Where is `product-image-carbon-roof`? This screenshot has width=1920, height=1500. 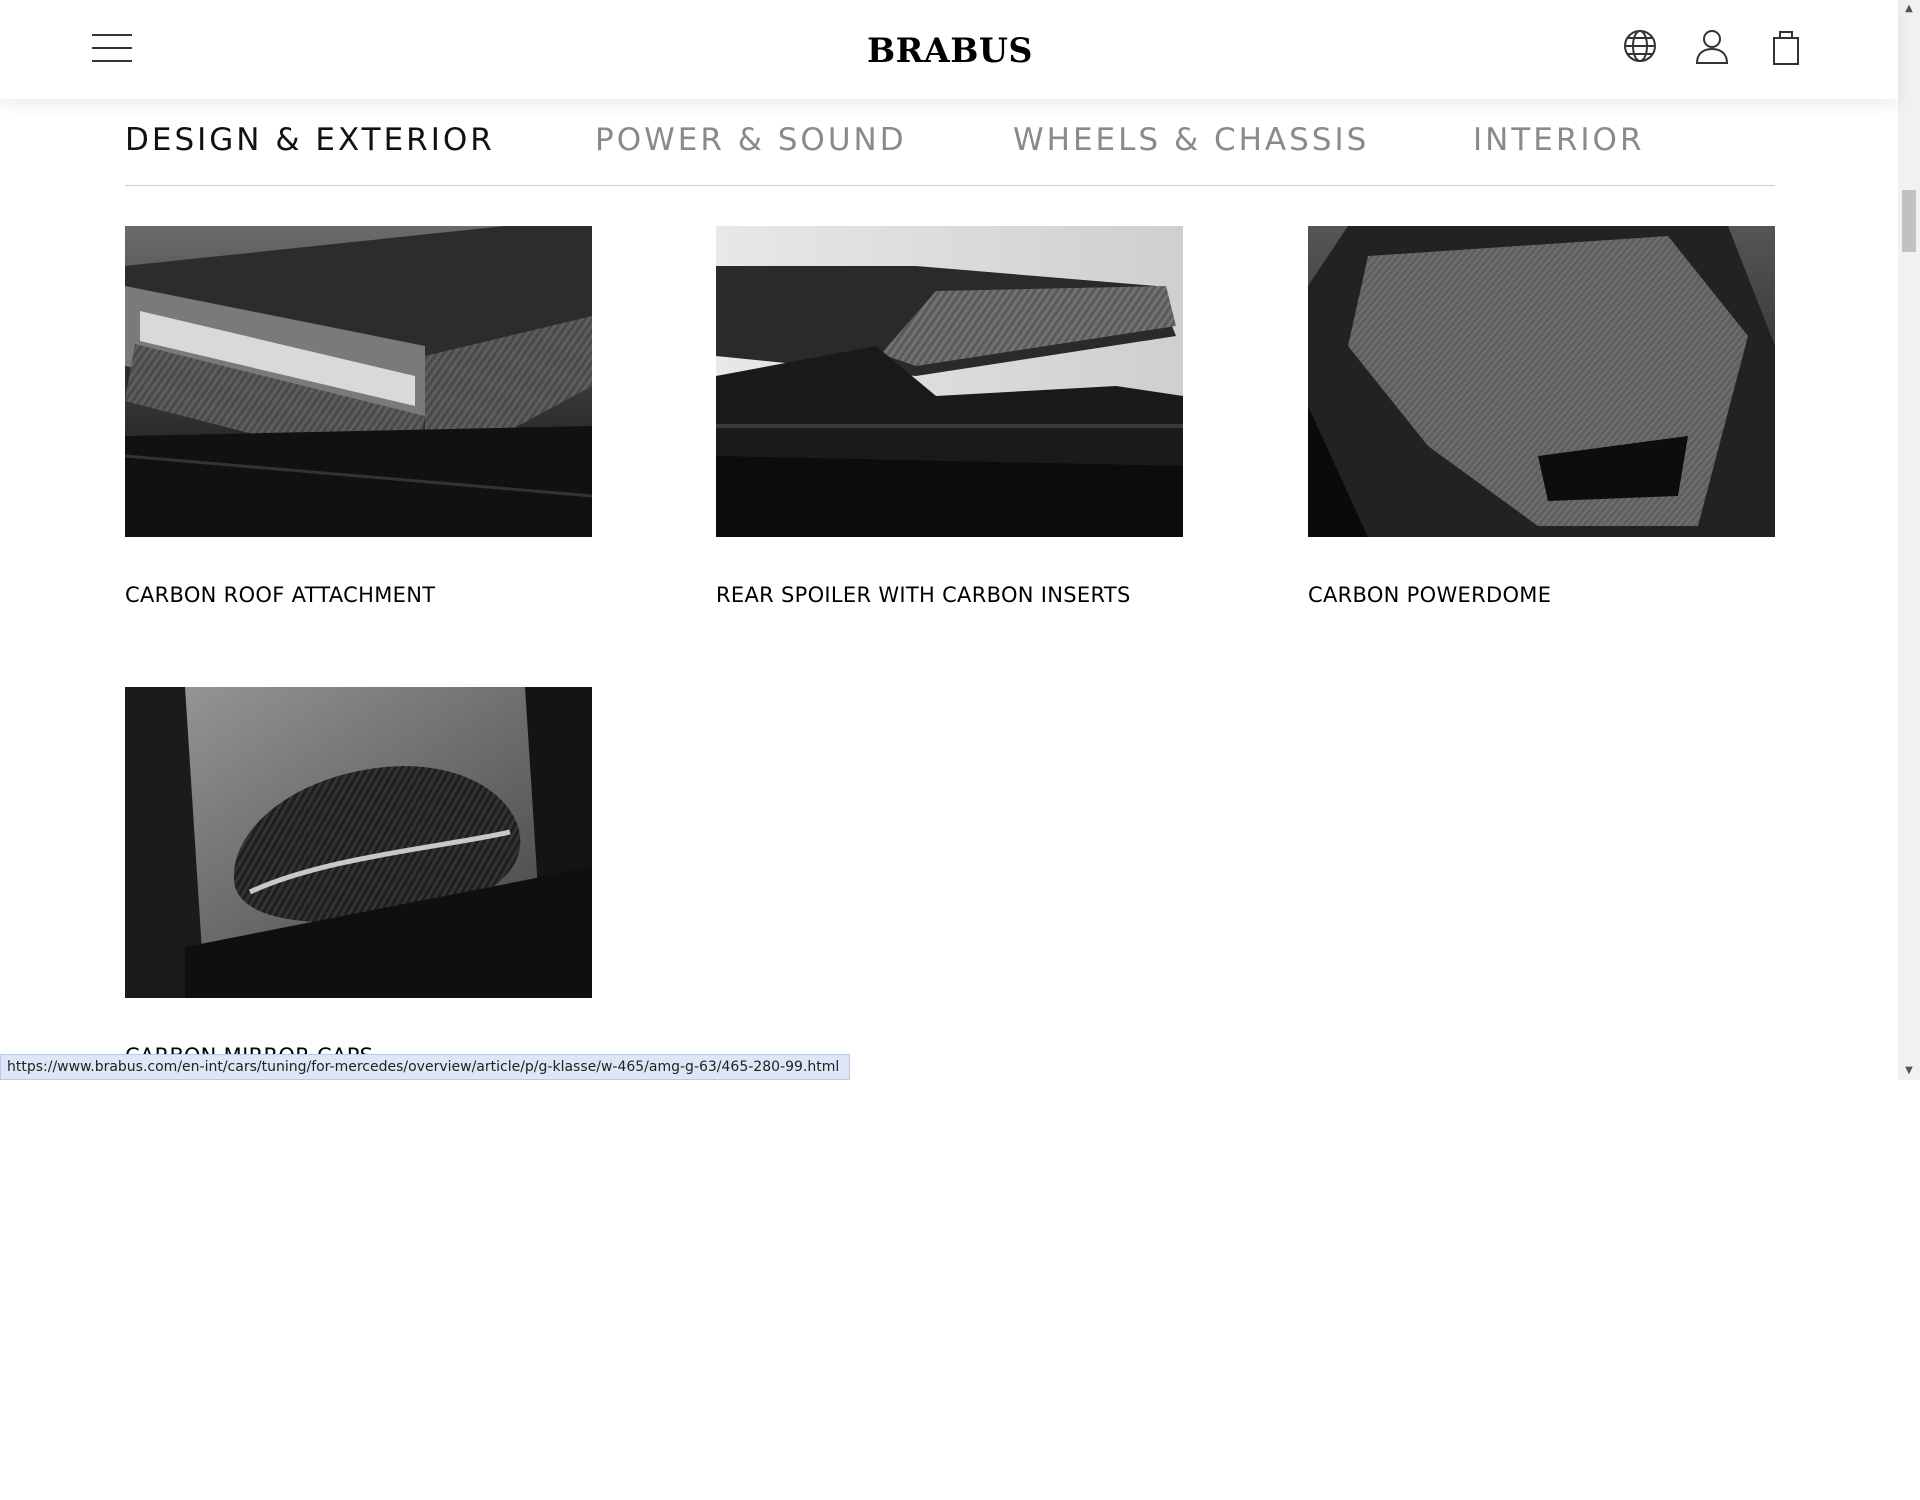
product-image-carbon-roof is located at coordinates (358, 381).